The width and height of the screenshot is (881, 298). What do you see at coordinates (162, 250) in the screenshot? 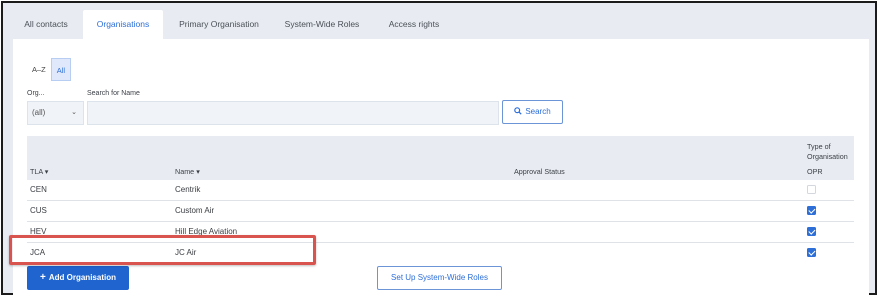
I see `row-highlight-annotation` at bounding box center [162, 250].